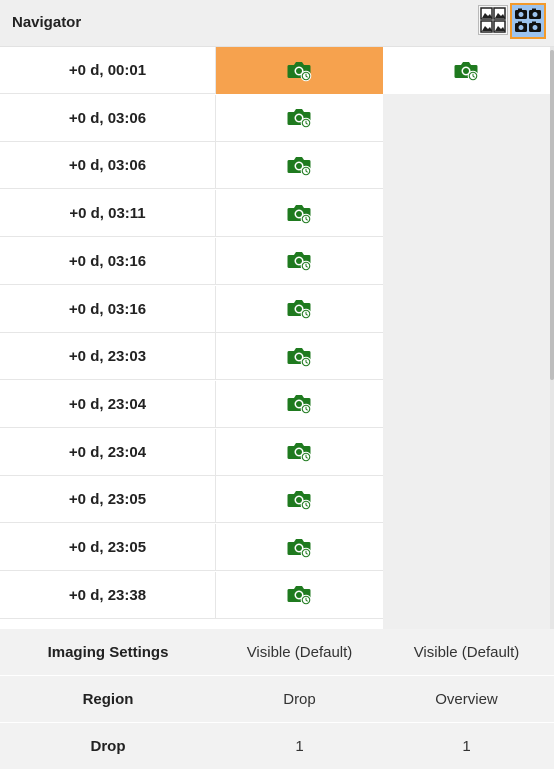 The height and width of the screenshot is (770, 554). Describe the element at coordinates (108, 595) in the screenshot. I see `timepoint-label: +0 d, 23:38` at that location.